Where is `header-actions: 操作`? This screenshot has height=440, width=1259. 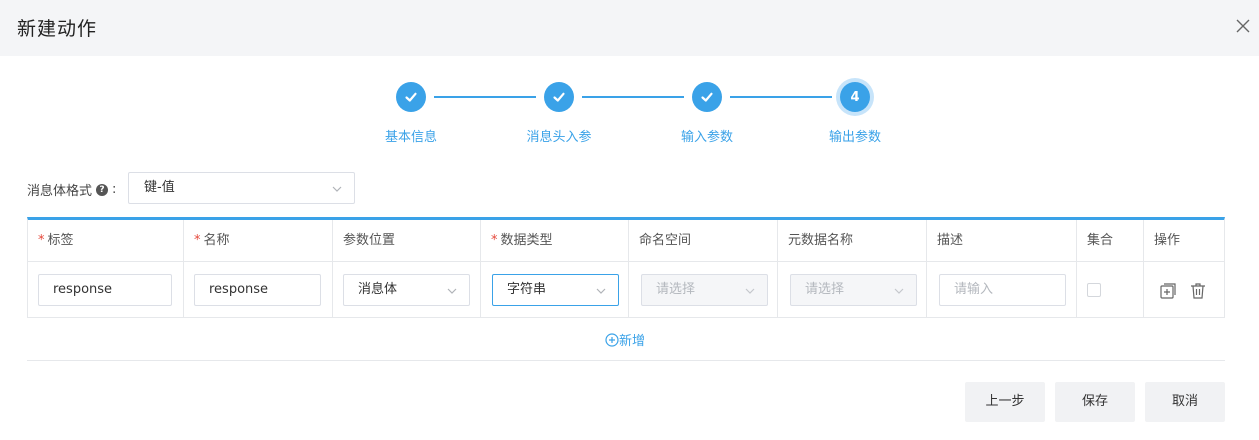
header-actions: 操作 is located at coordinates (1184, 241).